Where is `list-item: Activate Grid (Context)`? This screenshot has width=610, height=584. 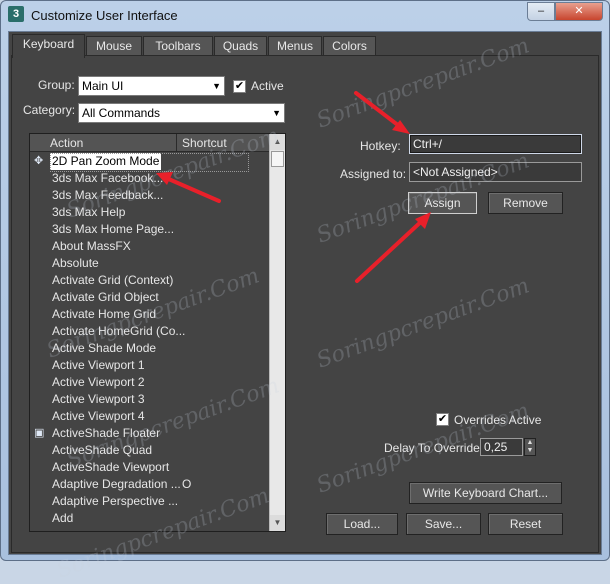 list-item: Activate Grid (Context) is located at coordinates (149, 280).